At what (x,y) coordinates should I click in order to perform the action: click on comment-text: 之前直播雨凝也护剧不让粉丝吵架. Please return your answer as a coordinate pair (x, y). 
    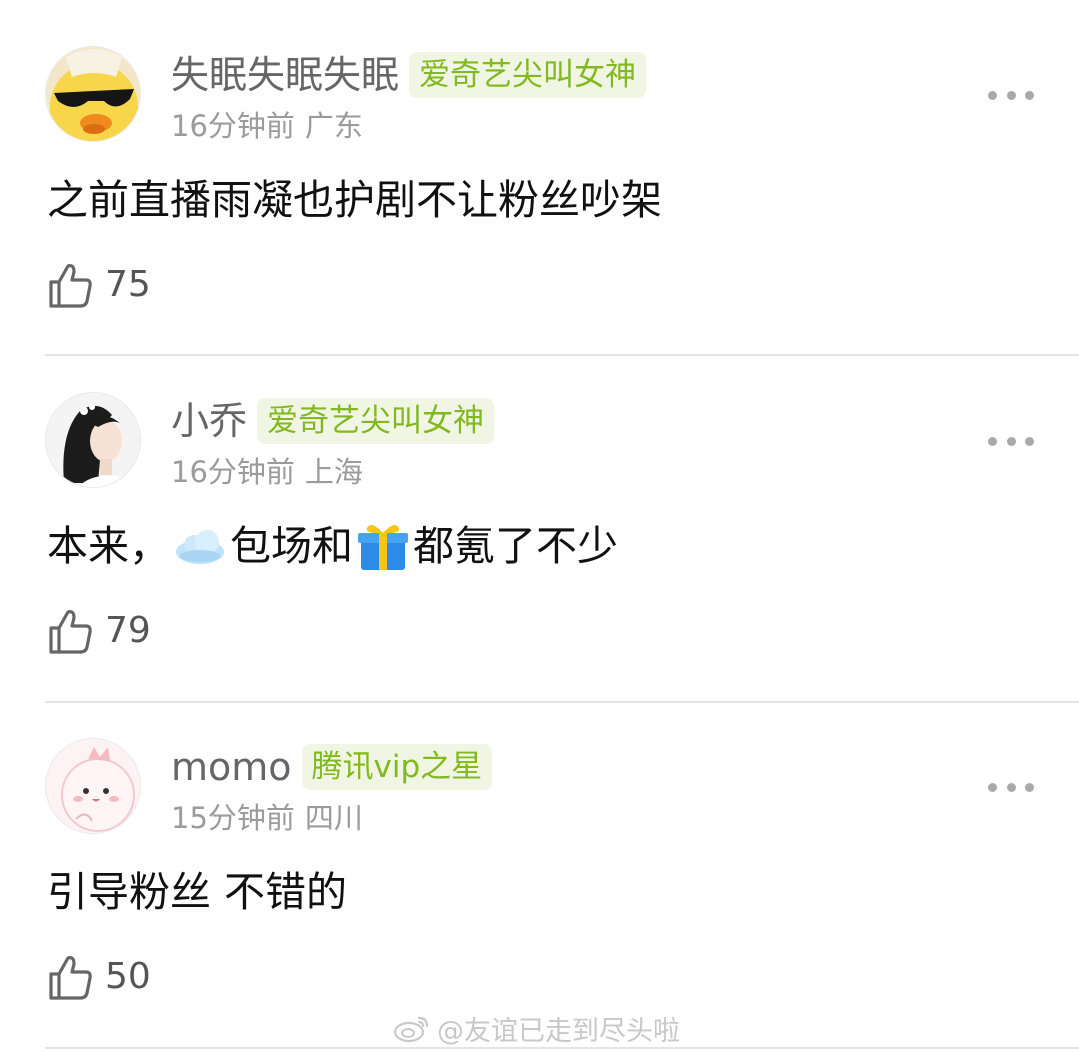
    Looking at the image, I should click on (354, 200).